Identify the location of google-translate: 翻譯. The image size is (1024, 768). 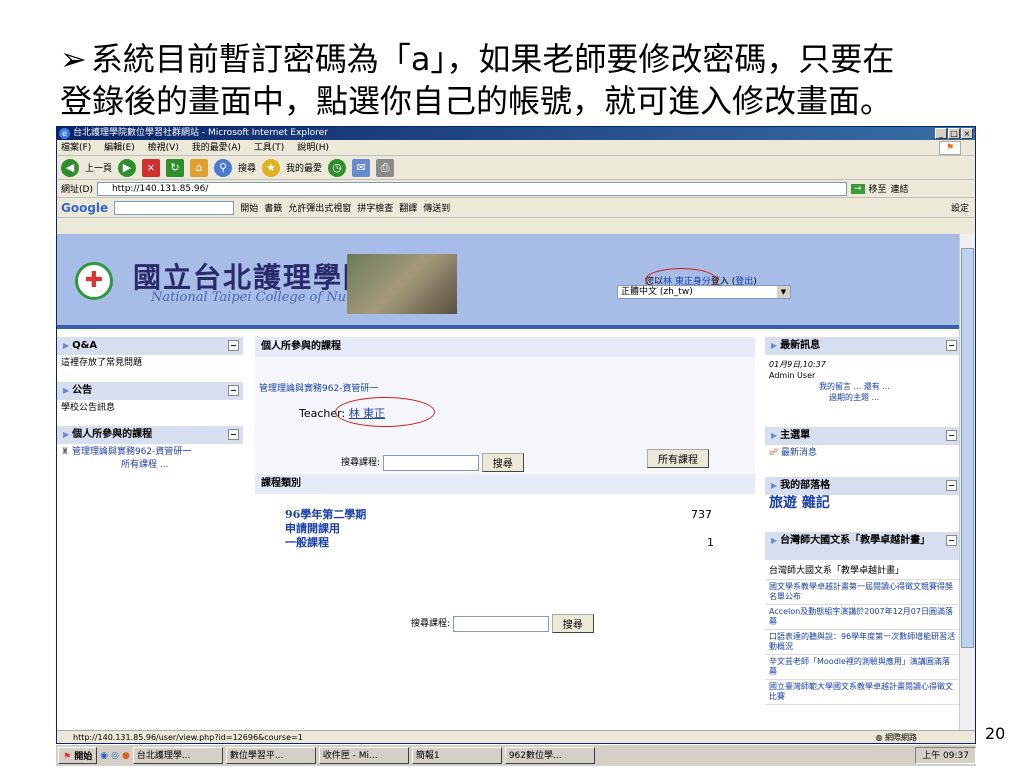
(408, 207).